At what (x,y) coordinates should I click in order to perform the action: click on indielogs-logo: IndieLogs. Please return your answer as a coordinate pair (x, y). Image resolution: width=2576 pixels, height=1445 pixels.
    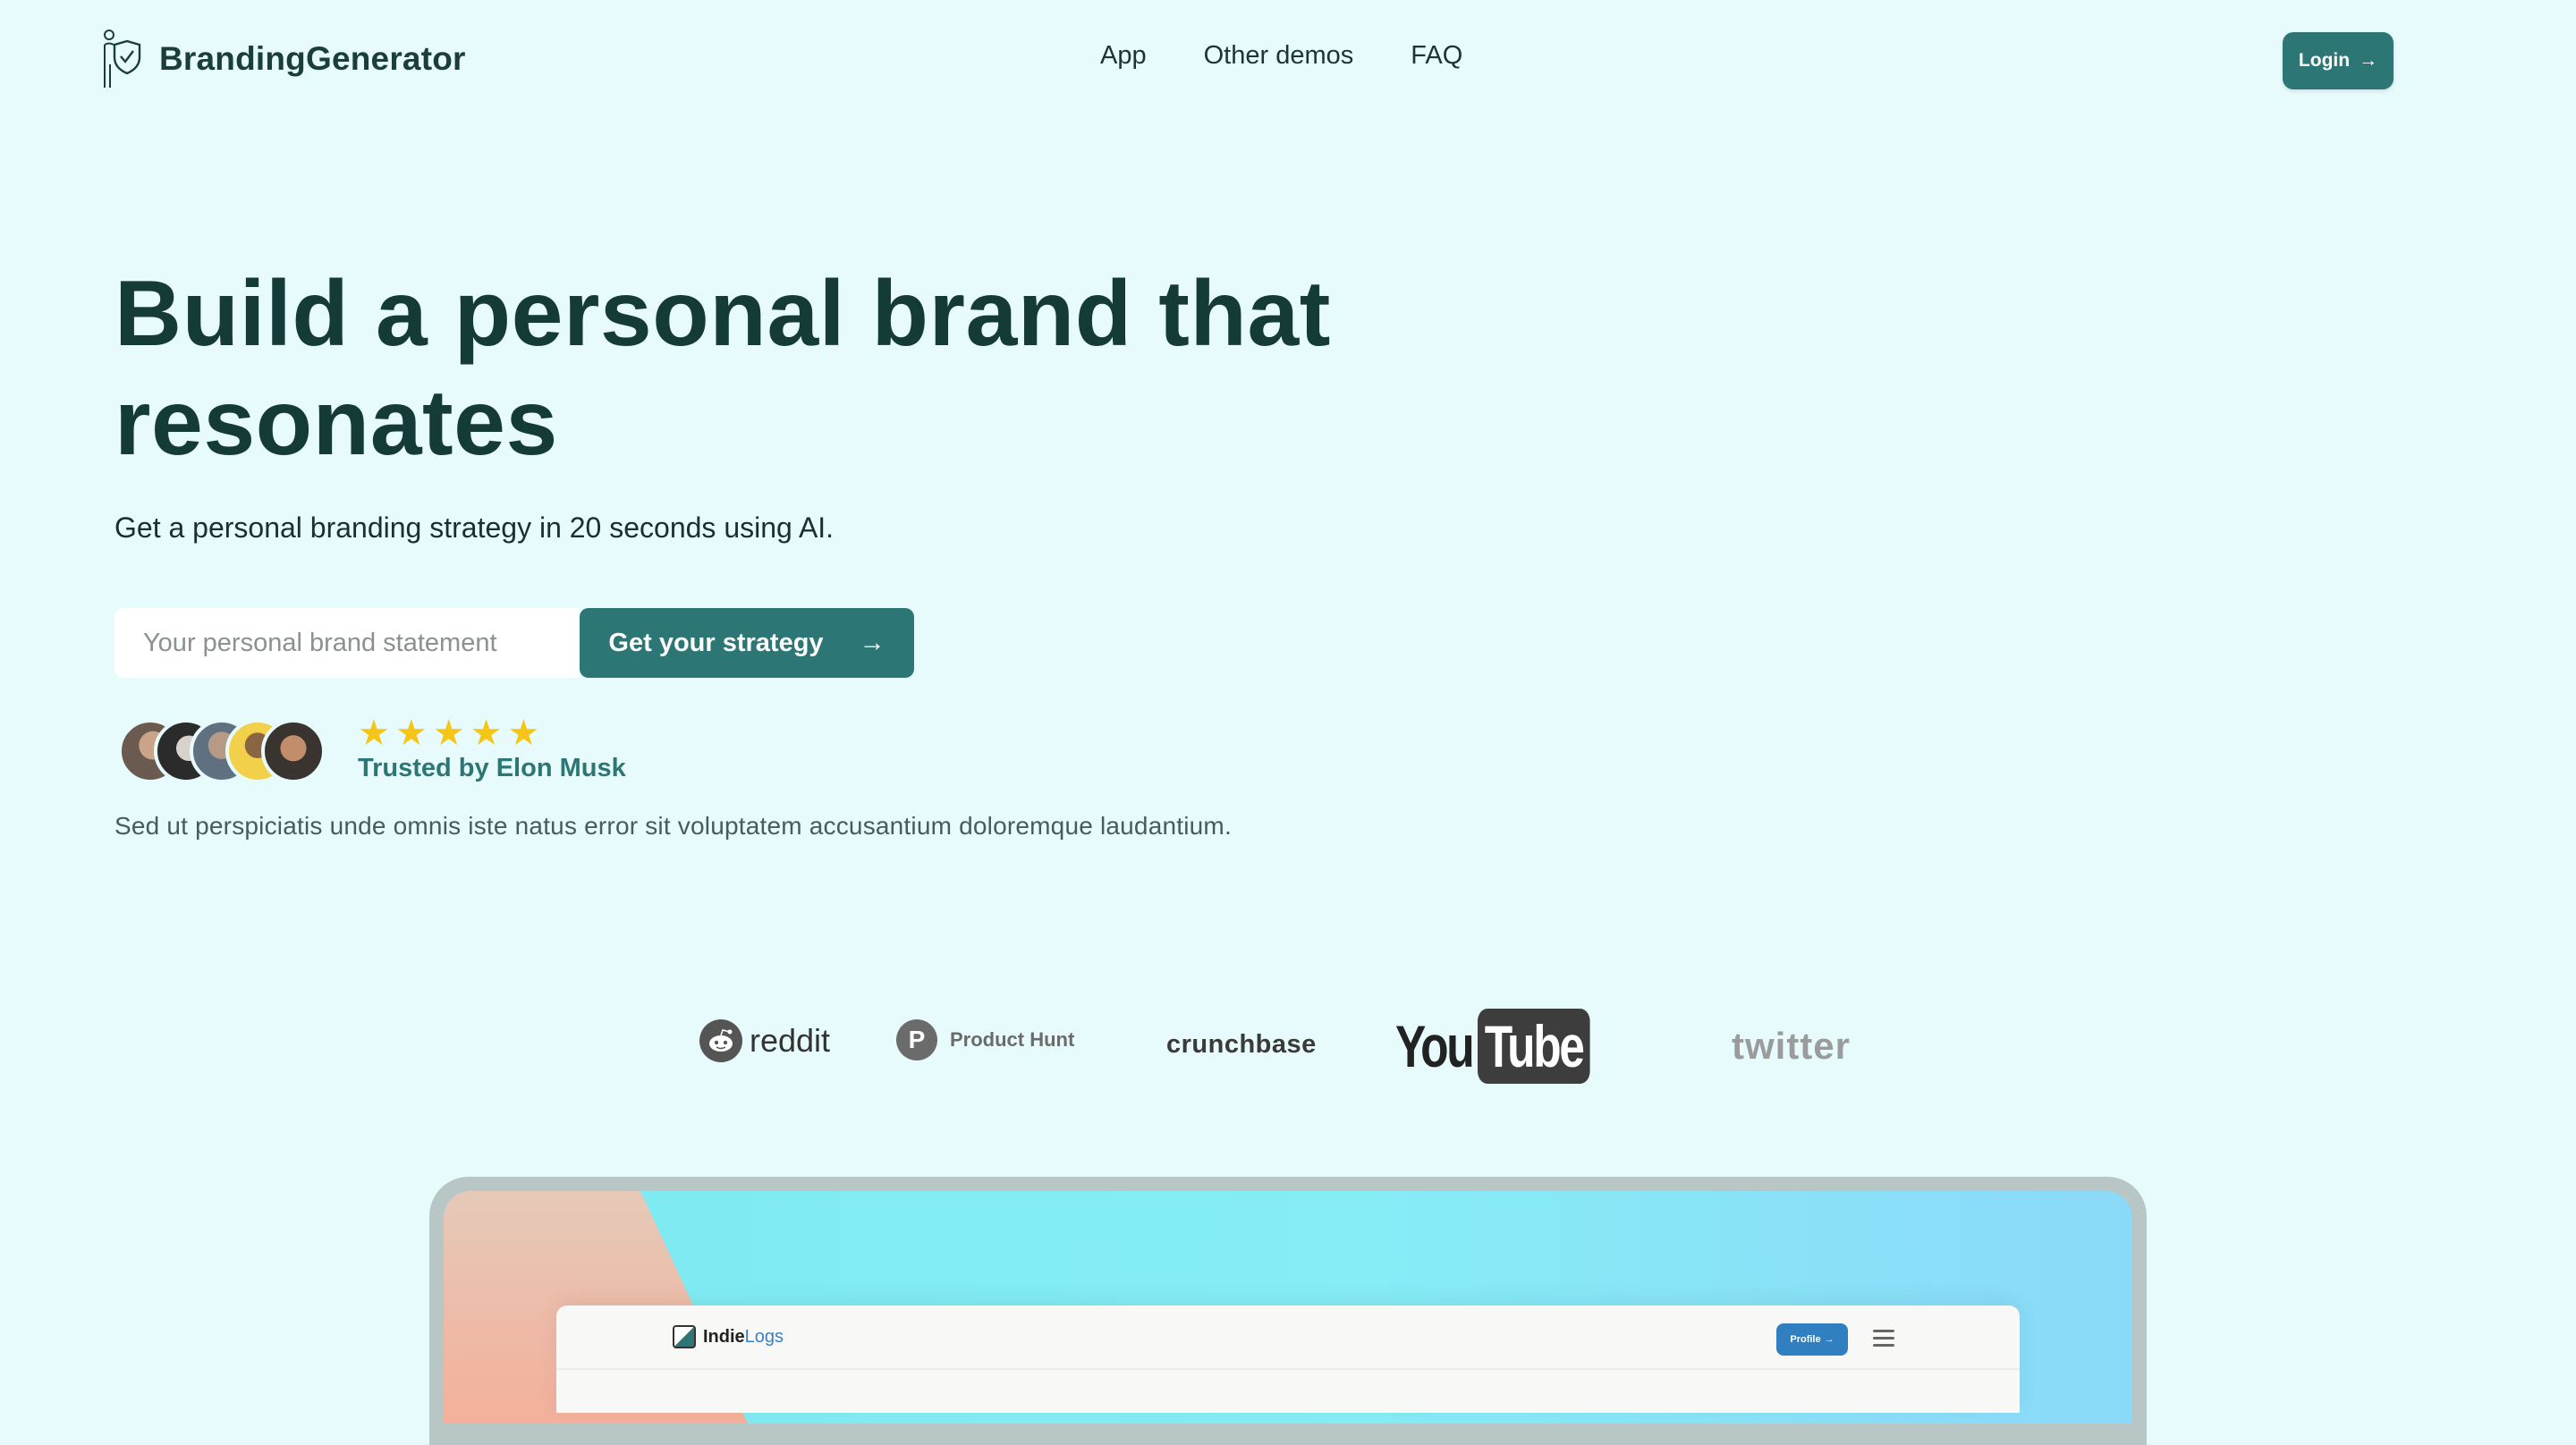
    Looking at the image, I should click on (728, 1336).